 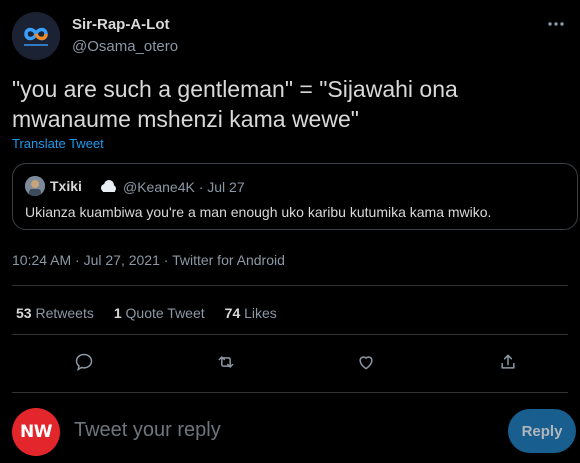 I want to click on avatar-icon, so click(x=35, y=186).